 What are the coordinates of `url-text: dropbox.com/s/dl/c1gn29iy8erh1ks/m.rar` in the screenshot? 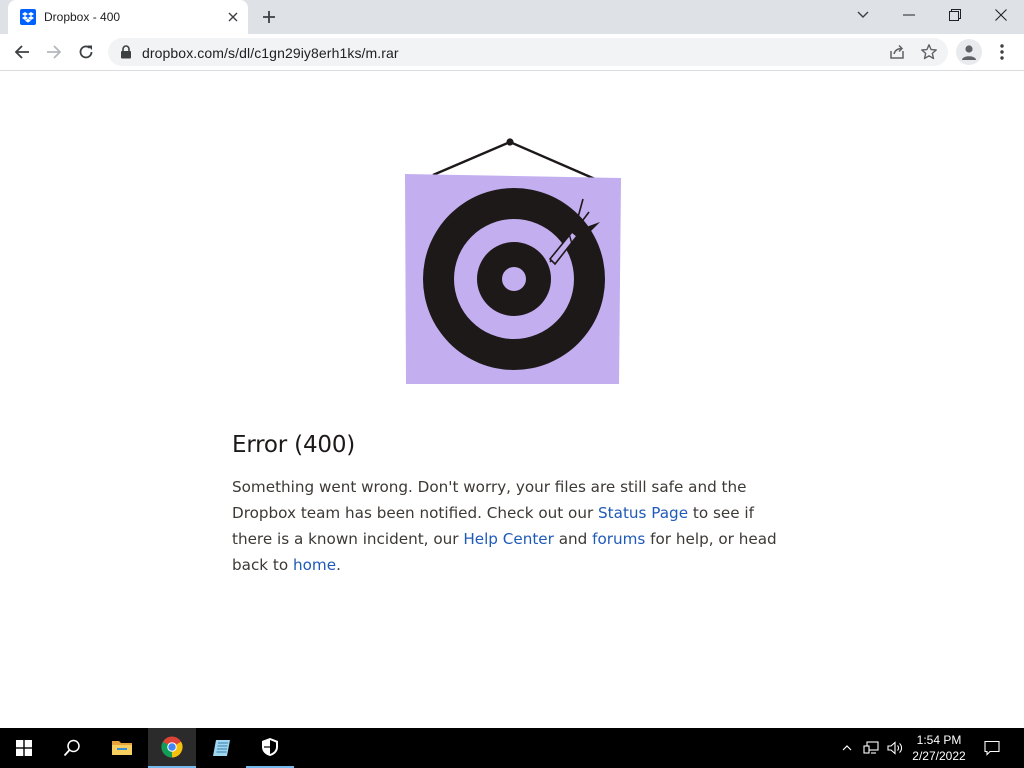 It's located at (270, 53).